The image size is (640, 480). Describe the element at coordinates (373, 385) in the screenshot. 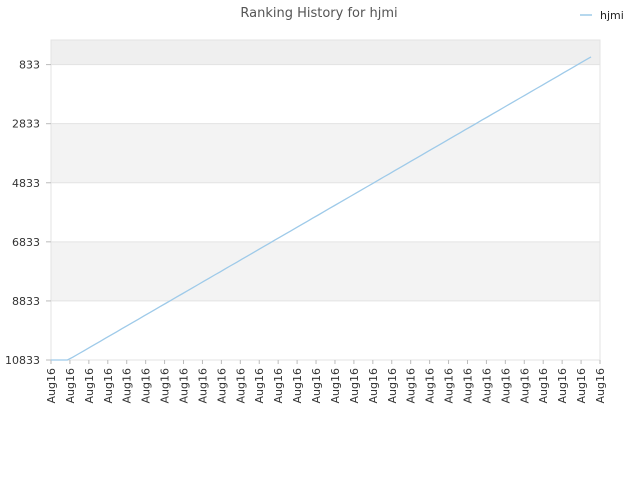

I see `x-tick-label-17: Aug16` at that location.